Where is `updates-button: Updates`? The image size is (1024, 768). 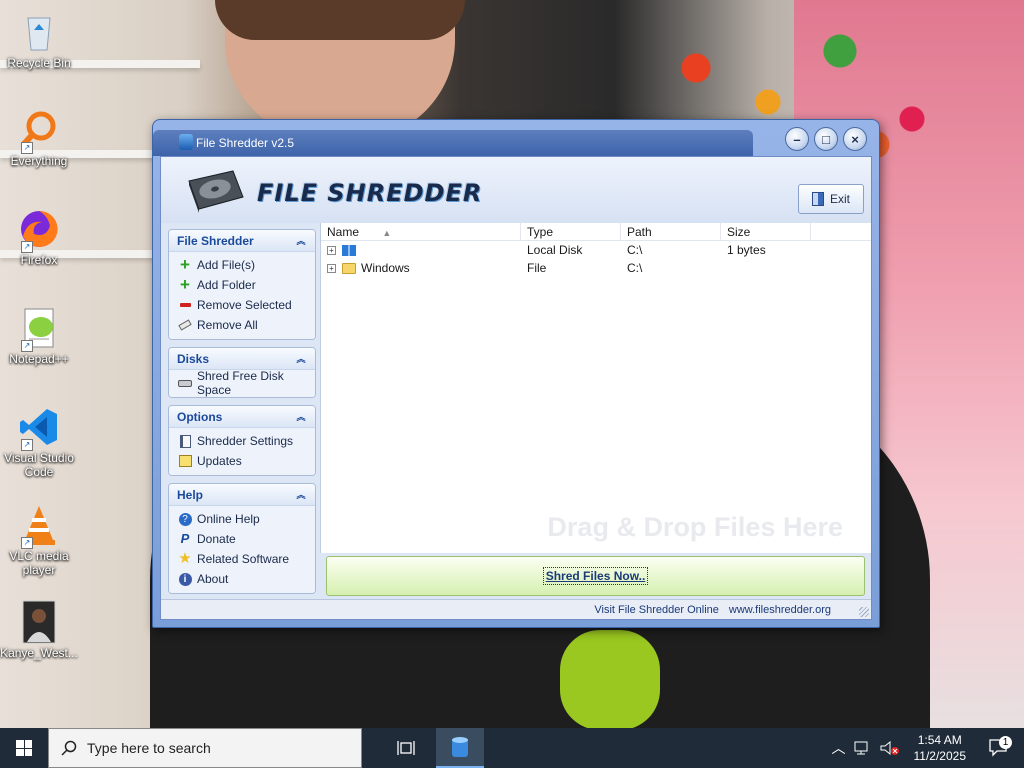
updates-button: Updates is located at coordinates (242, 461).